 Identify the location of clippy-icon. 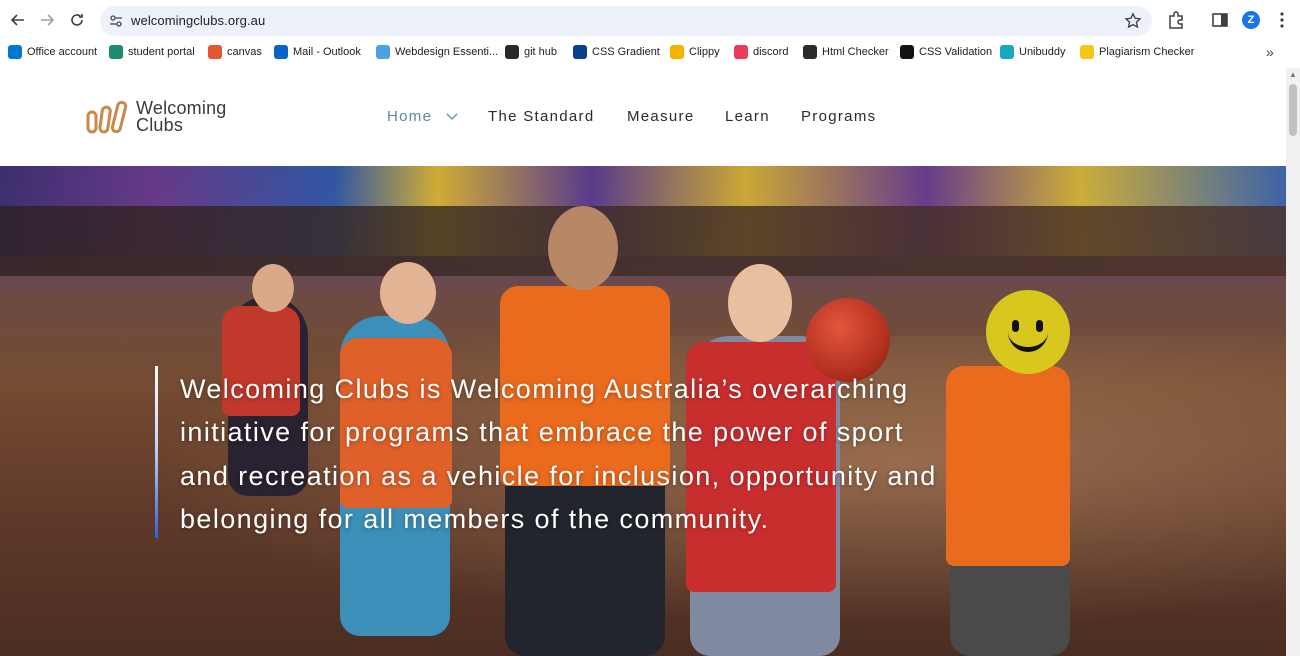
(677, 52).